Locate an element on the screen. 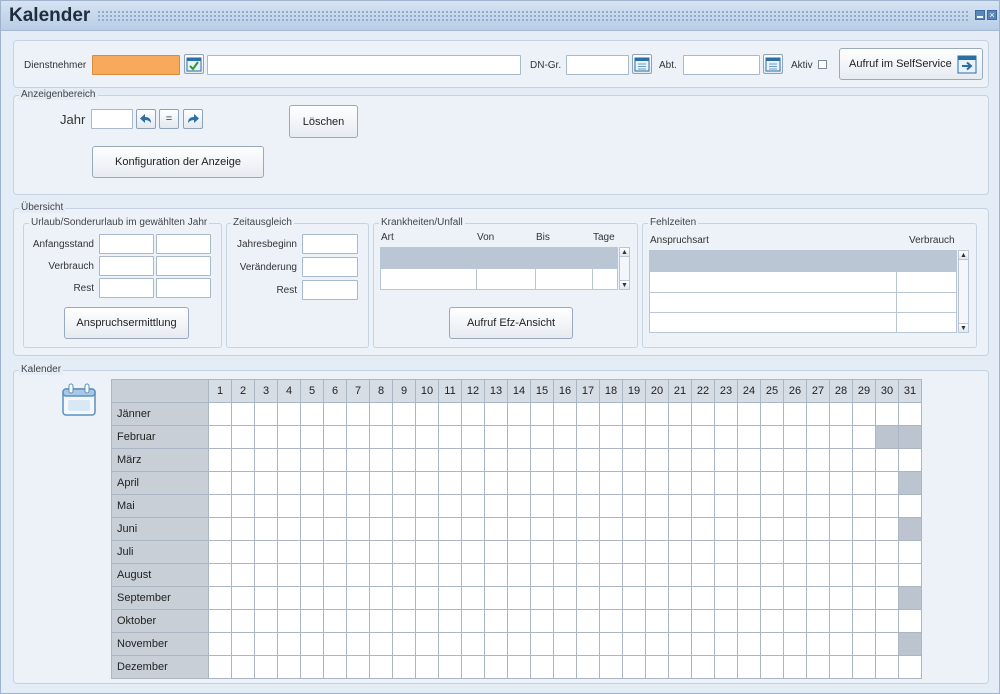  krankheiten-scrollbar: ▲ ▼ is located at coordinates (624, 268).